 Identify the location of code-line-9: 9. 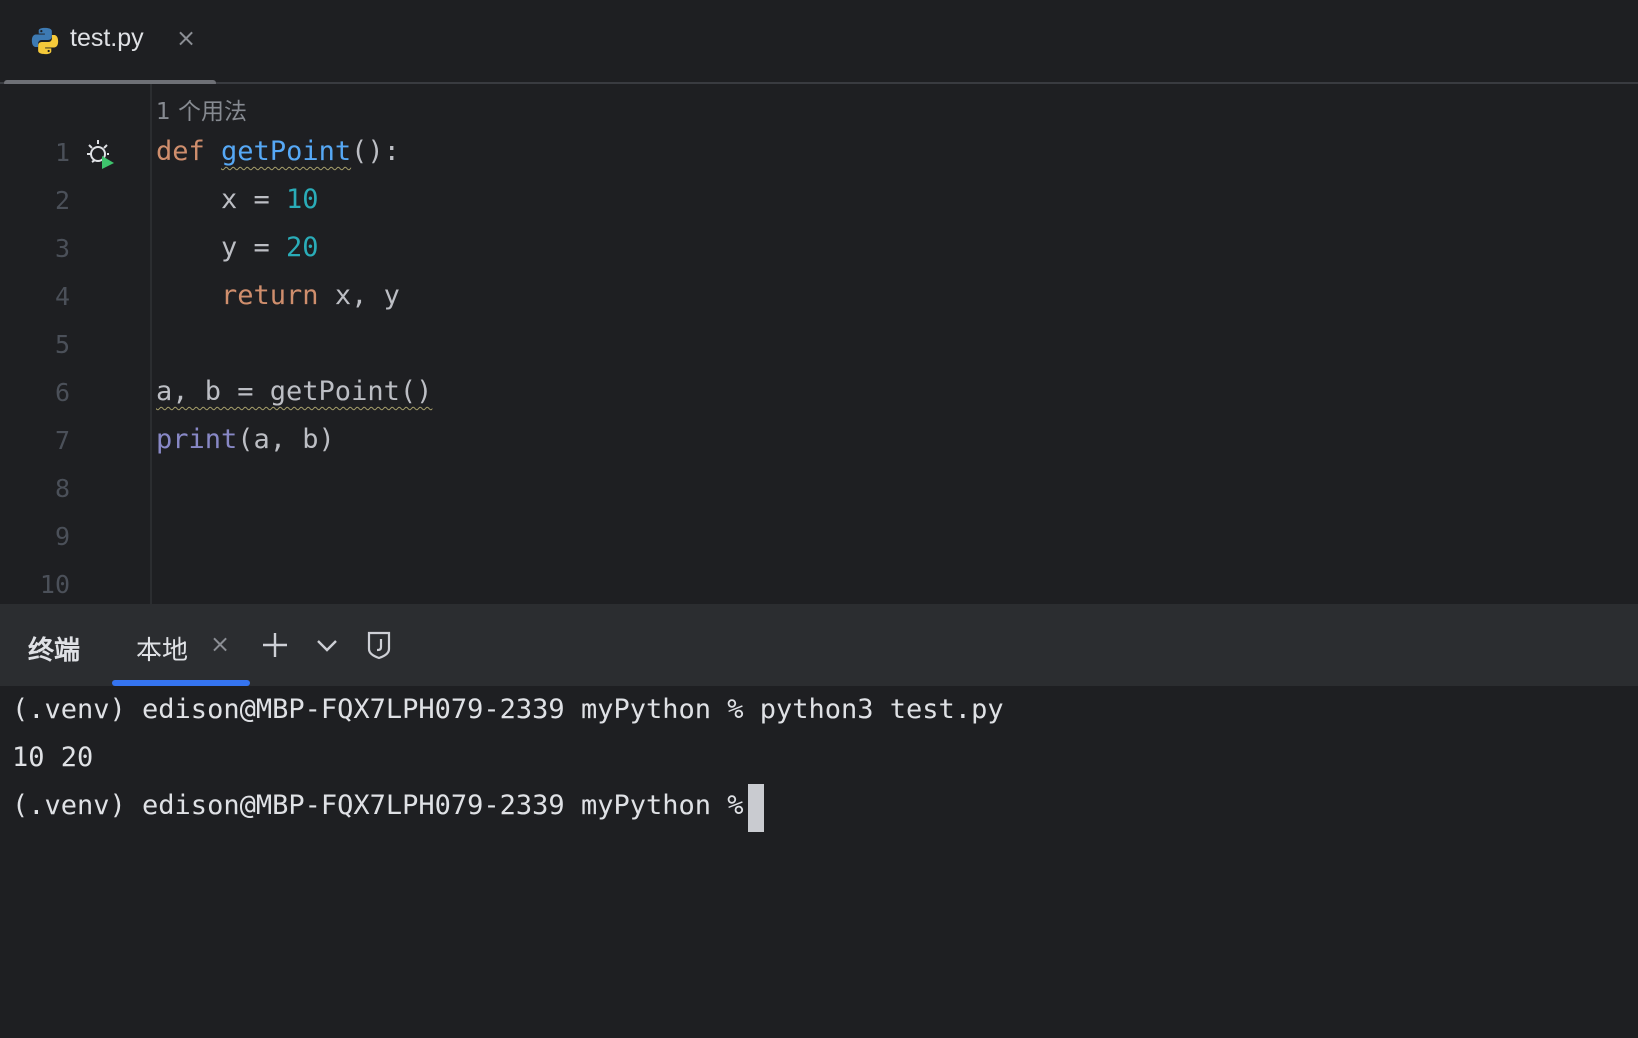
(819, 538).